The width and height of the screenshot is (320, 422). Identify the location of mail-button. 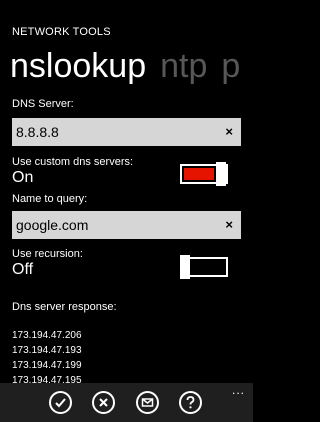
(147, 402).